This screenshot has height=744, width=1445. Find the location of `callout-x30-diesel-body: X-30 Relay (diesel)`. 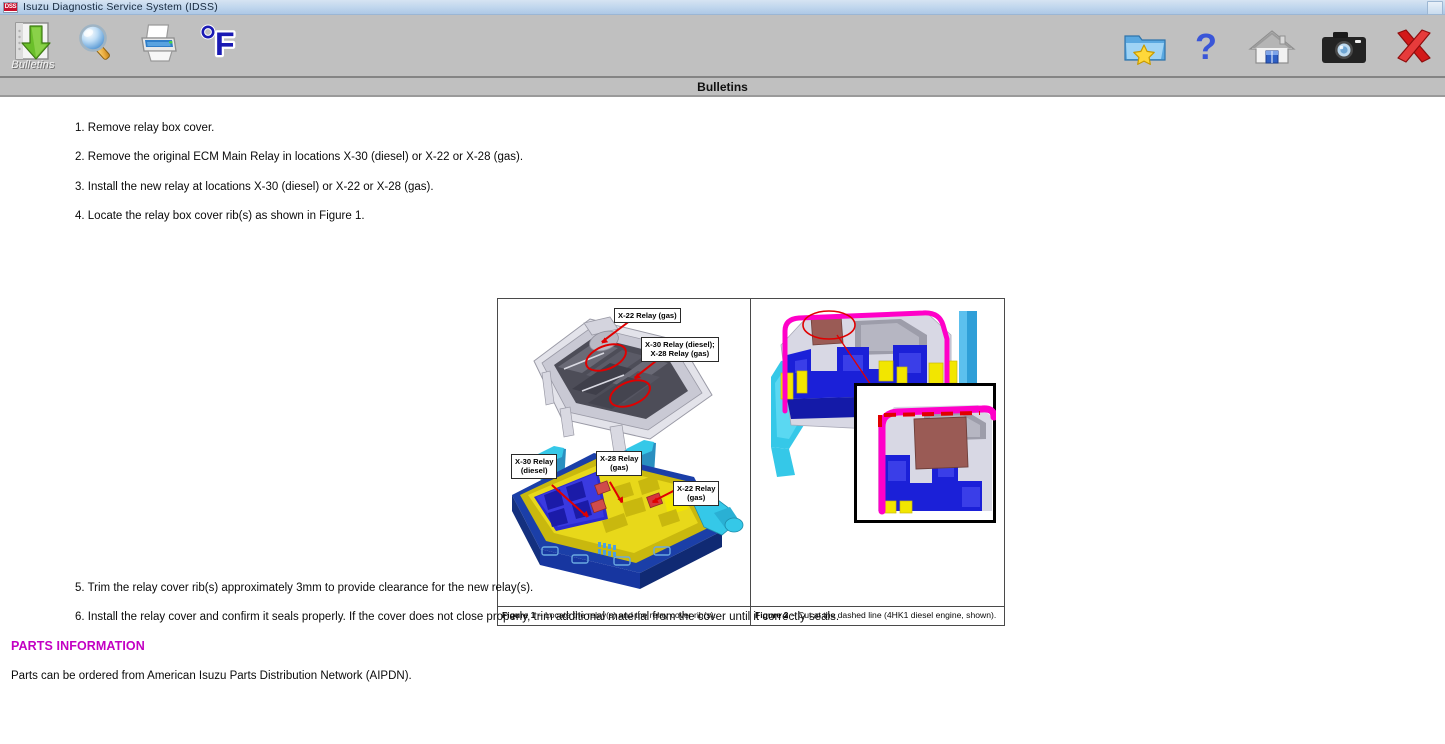

callout-x30-diesel-body: X-30 Relay (diesel) is located at coordinates (534, 466).